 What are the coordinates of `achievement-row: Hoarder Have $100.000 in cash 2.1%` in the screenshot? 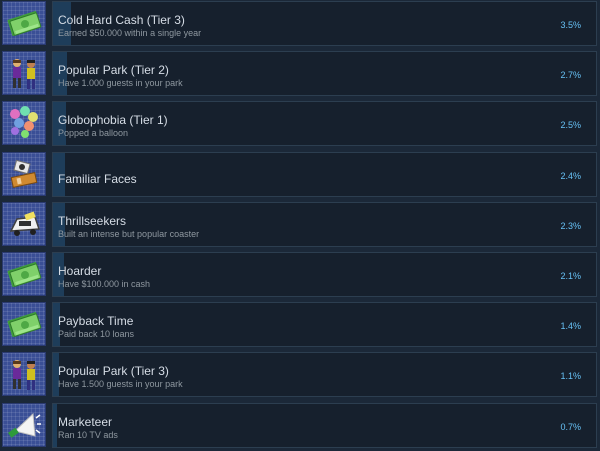 It's located at (300, 274).